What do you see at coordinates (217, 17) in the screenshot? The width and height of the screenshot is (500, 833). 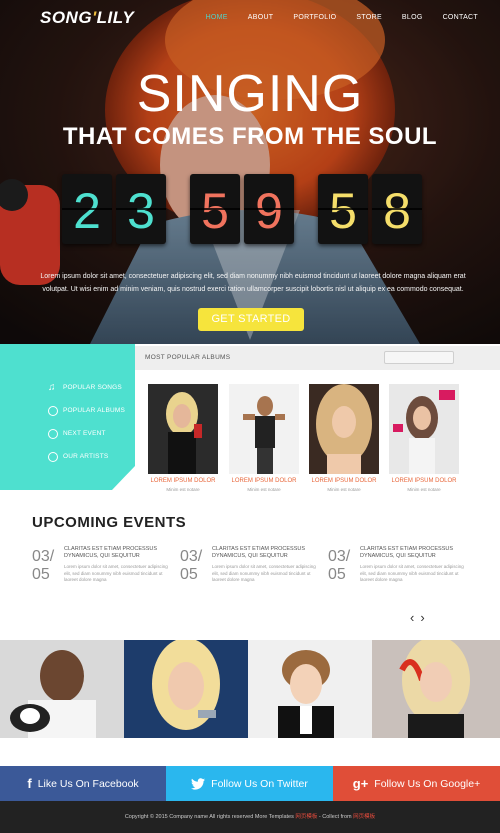 I see `nav-home: HOME` at bounding box center [217, 17].